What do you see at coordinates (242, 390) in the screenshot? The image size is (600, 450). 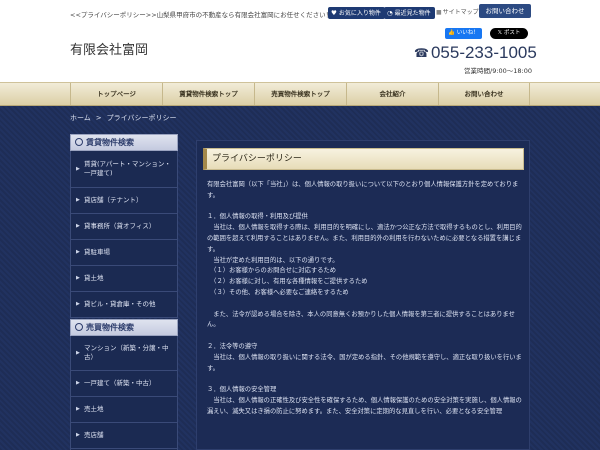 I see `policy-heading: ３．個人情報の安全管理` at bounding box center [242, 390].